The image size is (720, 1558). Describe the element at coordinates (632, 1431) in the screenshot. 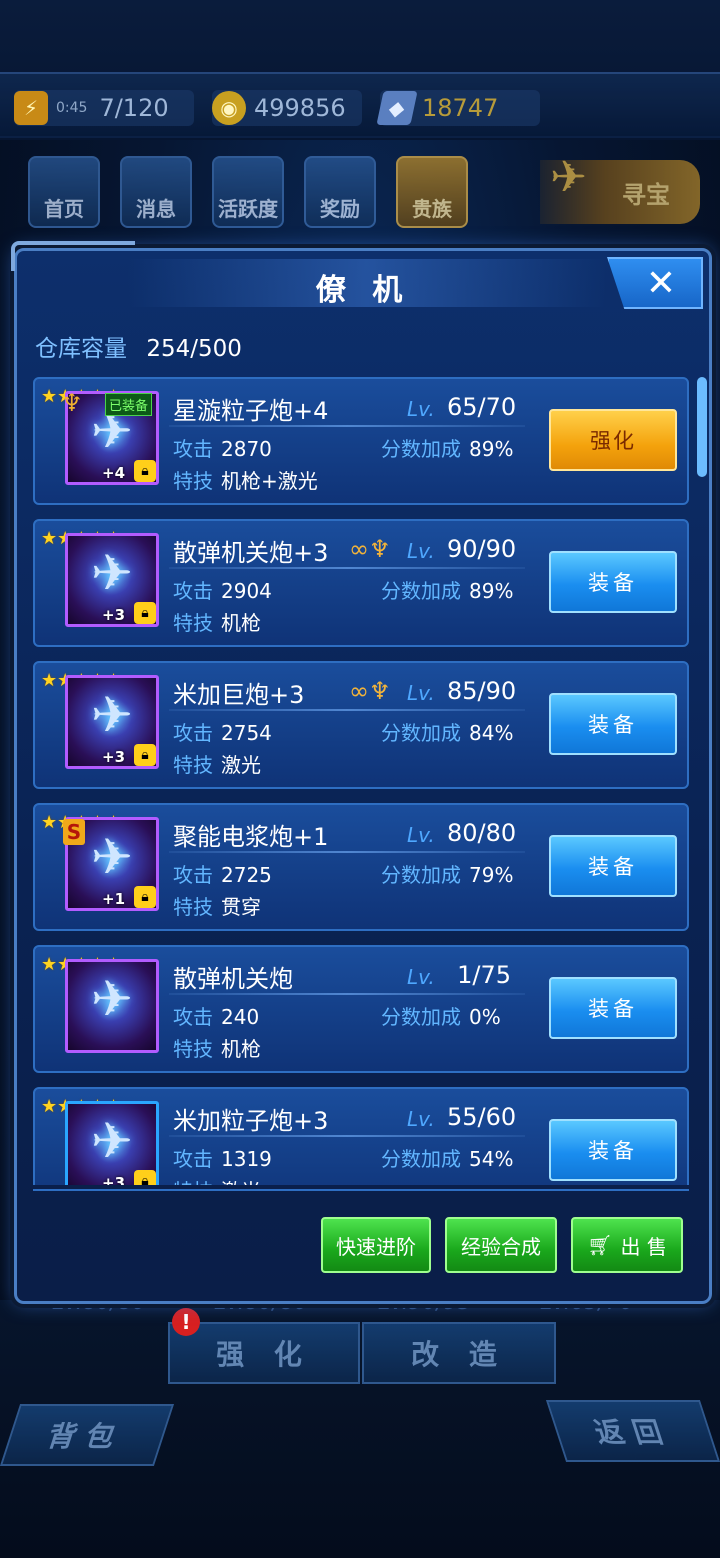

I see `back-button: 返回` at that location.